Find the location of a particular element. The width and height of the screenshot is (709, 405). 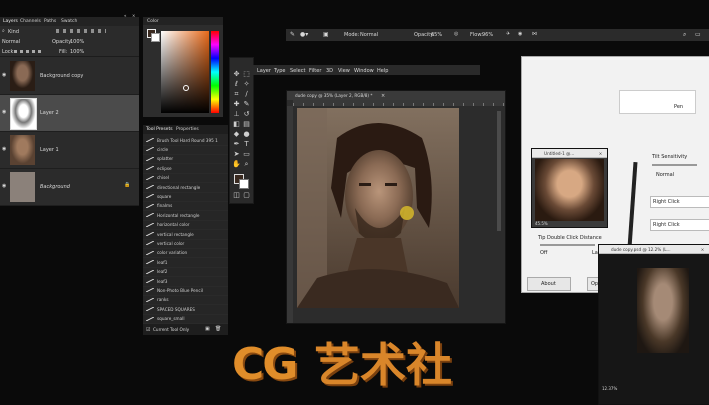

preset-item: color variation is located at coordinates (185, 254).